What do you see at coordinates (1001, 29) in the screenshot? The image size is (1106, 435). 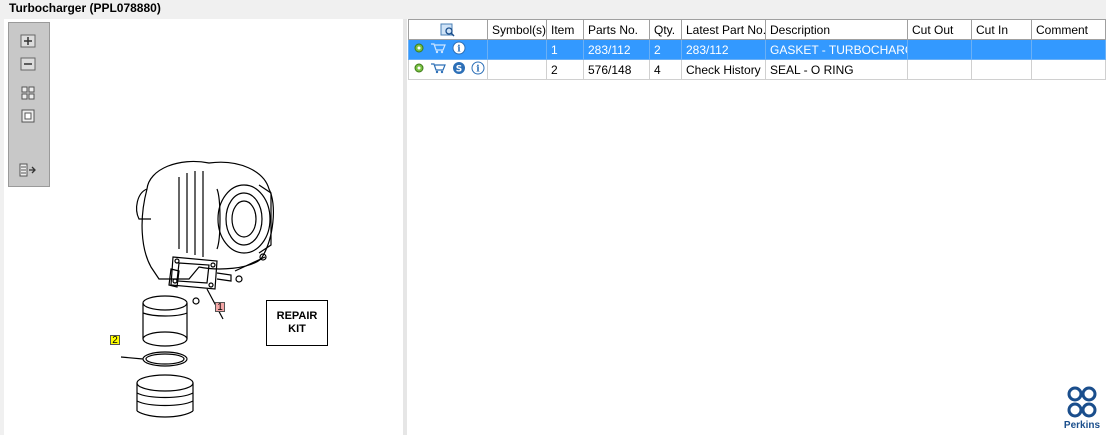 I see `column-header-cut-in: Cut In` at bounding box center [1001, 29].